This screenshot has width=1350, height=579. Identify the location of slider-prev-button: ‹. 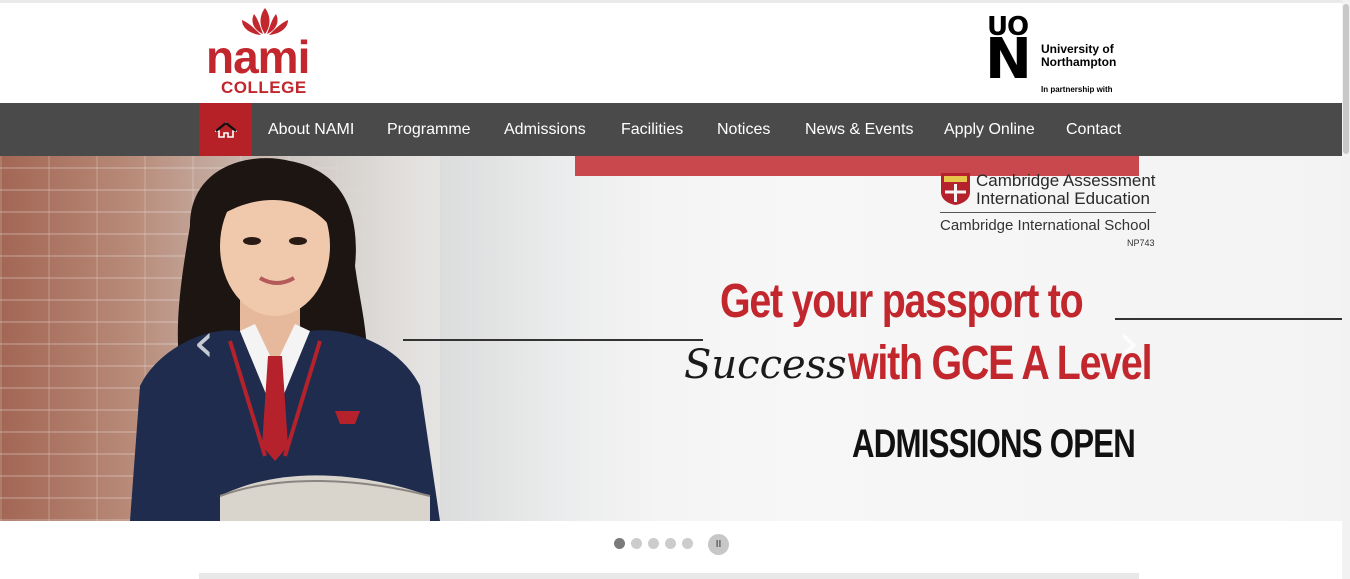
(204, 343).